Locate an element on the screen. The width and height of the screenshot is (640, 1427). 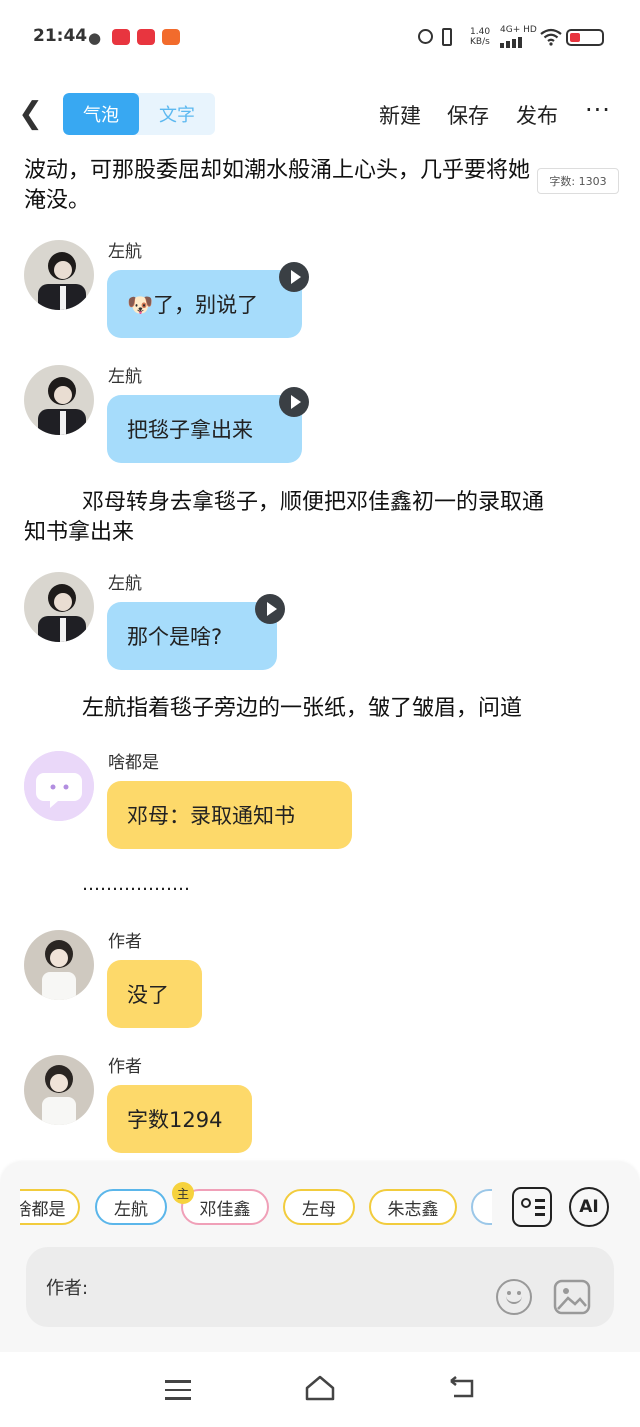
system-nav-bar is located at coordinates (320, 1389).